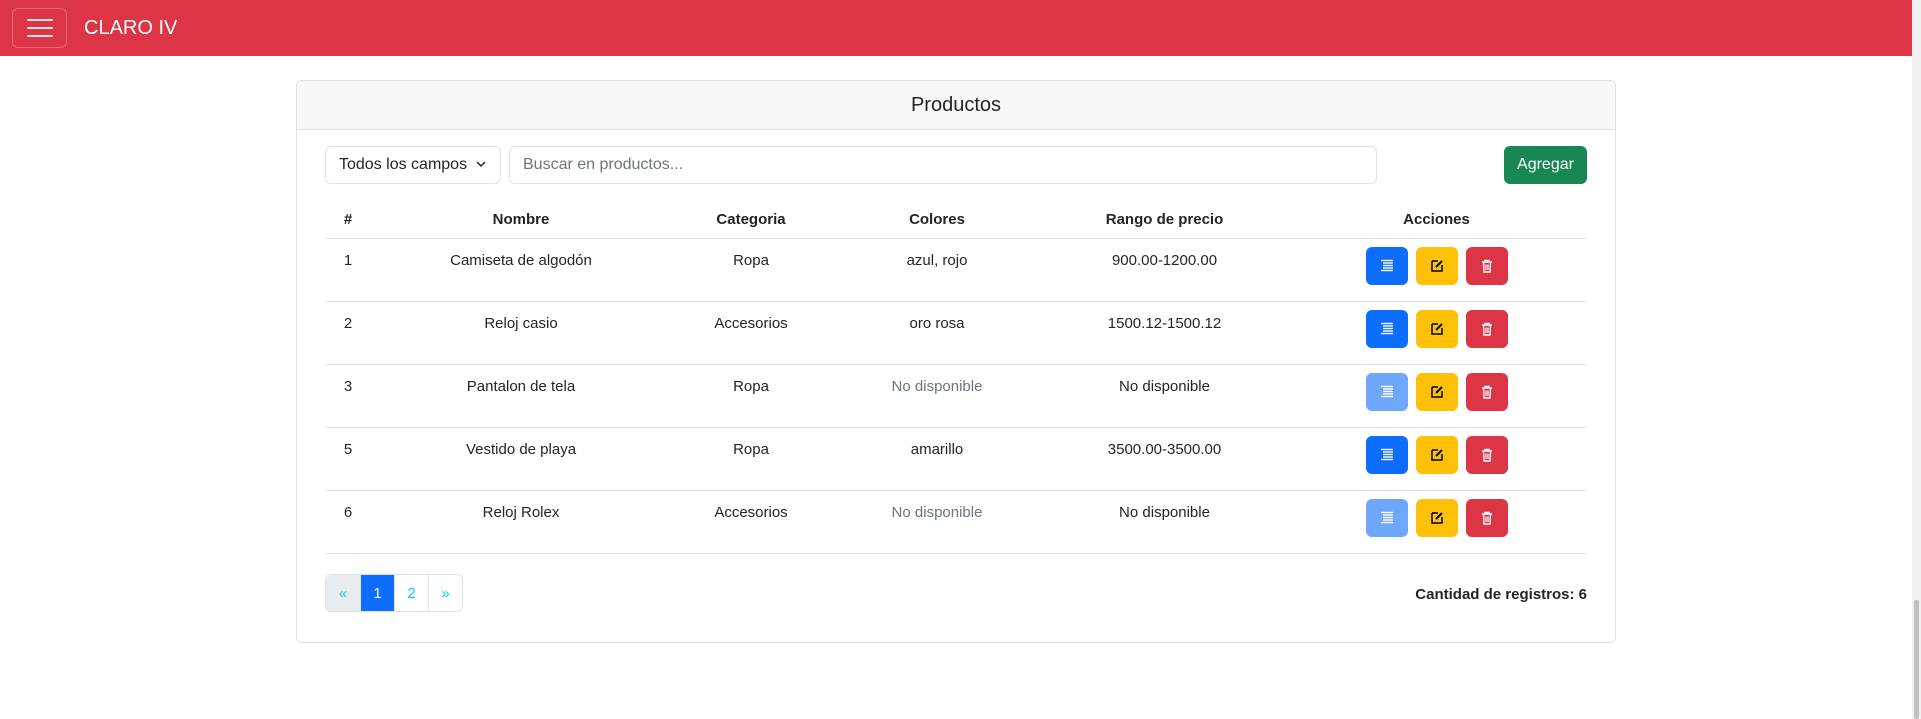  I want to click on header-rango: Rango de precio, so click(1164, 220).